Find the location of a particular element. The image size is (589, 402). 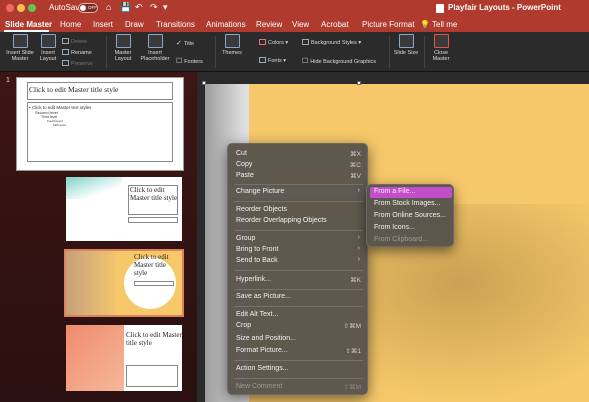

fifth-level-text: Fifth level is located at coordinates (59, 125).